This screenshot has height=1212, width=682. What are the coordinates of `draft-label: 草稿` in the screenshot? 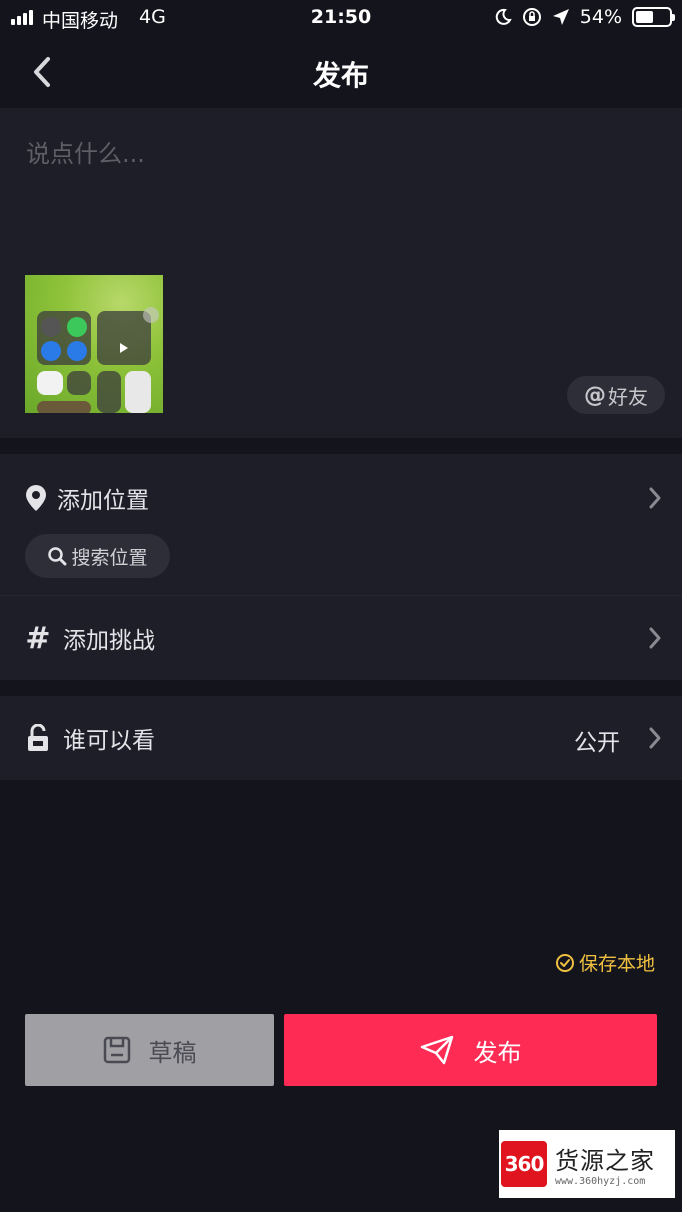 It's located at (172, 1052).